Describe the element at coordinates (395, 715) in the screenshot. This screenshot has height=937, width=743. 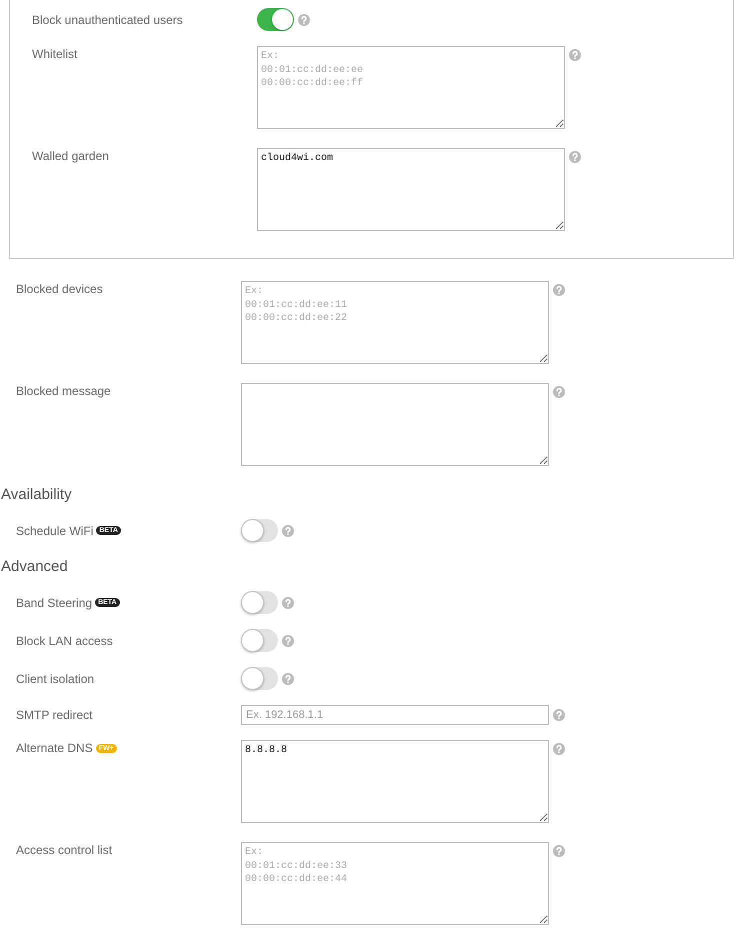
I see `input-field: Ex. 192.168.1.1` at that location.